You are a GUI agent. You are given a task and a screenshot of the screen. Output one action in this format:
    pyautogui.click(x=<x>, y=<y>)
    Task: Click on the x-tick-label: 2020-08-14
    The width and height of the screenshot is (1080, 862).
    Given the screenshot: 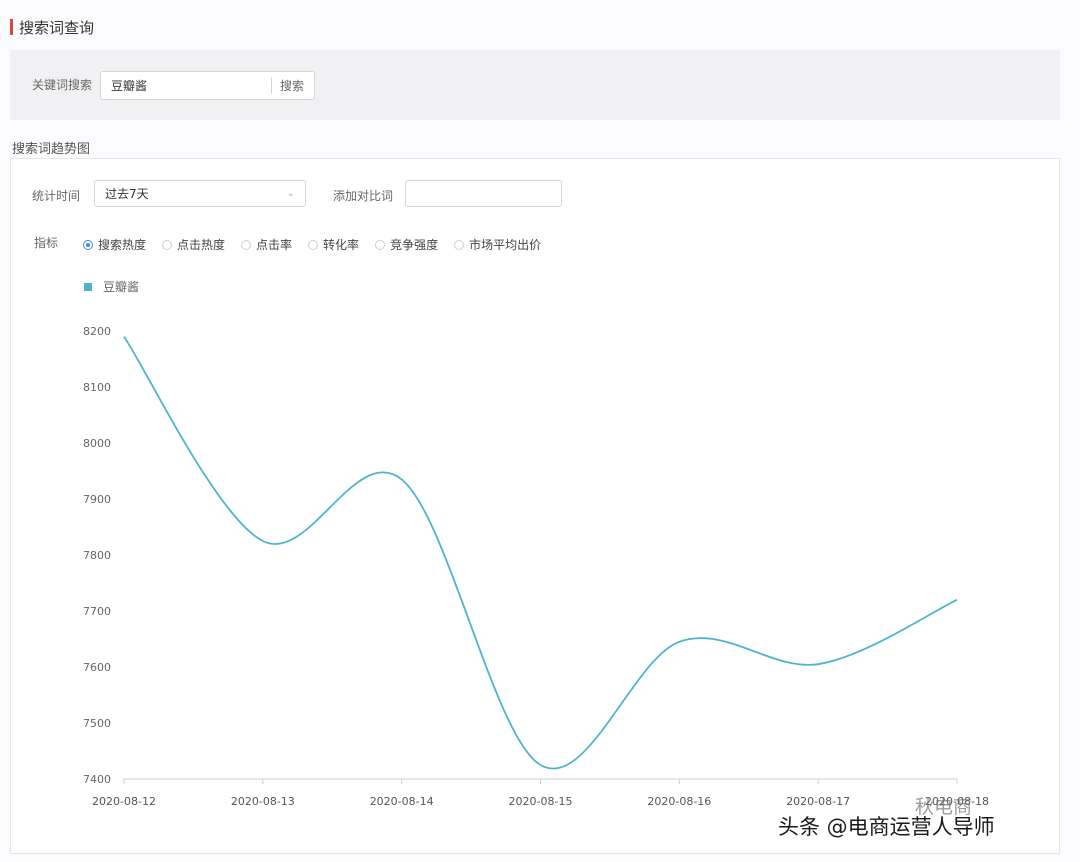 What is the action you would take?
    pyautogui.click(x=402, y=801)
    